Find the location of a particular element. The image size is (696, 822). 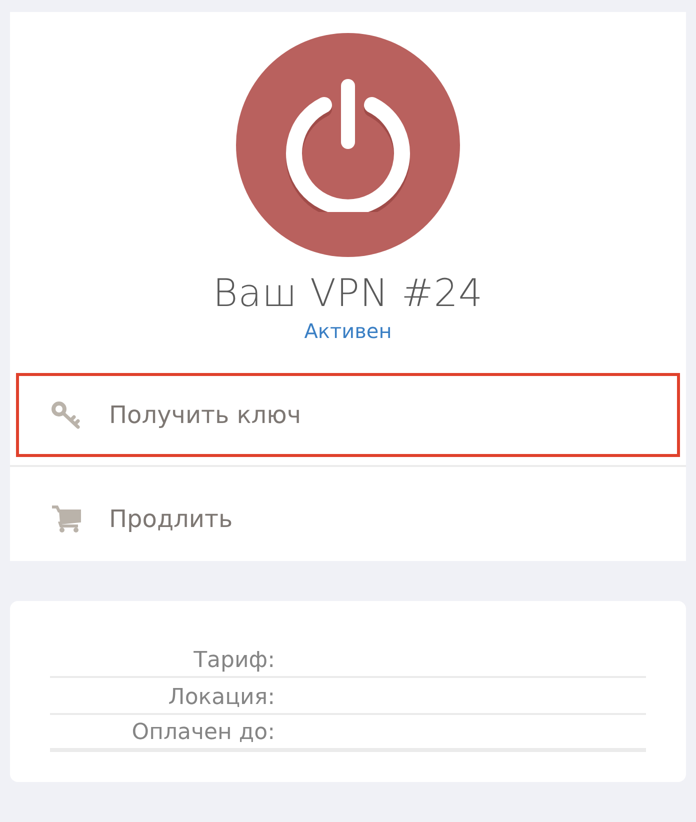

key-icon is located at coordinates (66, 415).